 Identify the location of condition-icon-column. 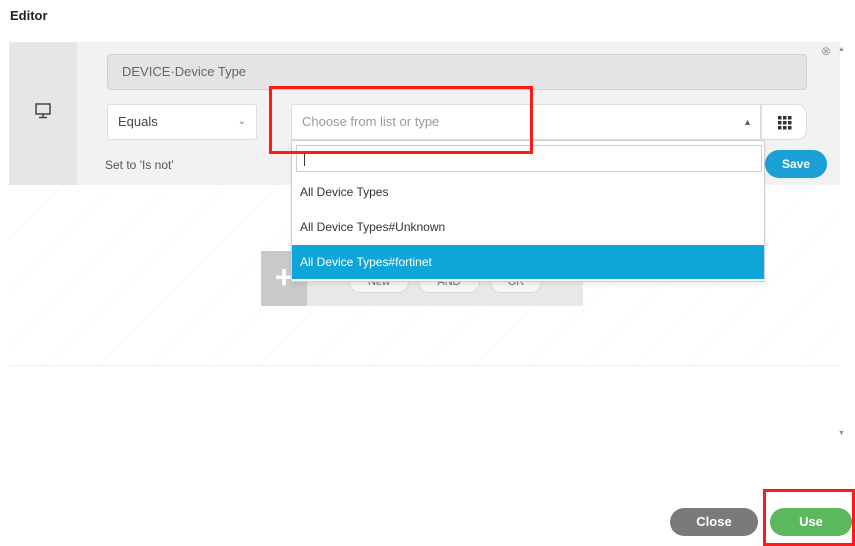
(43, 113).